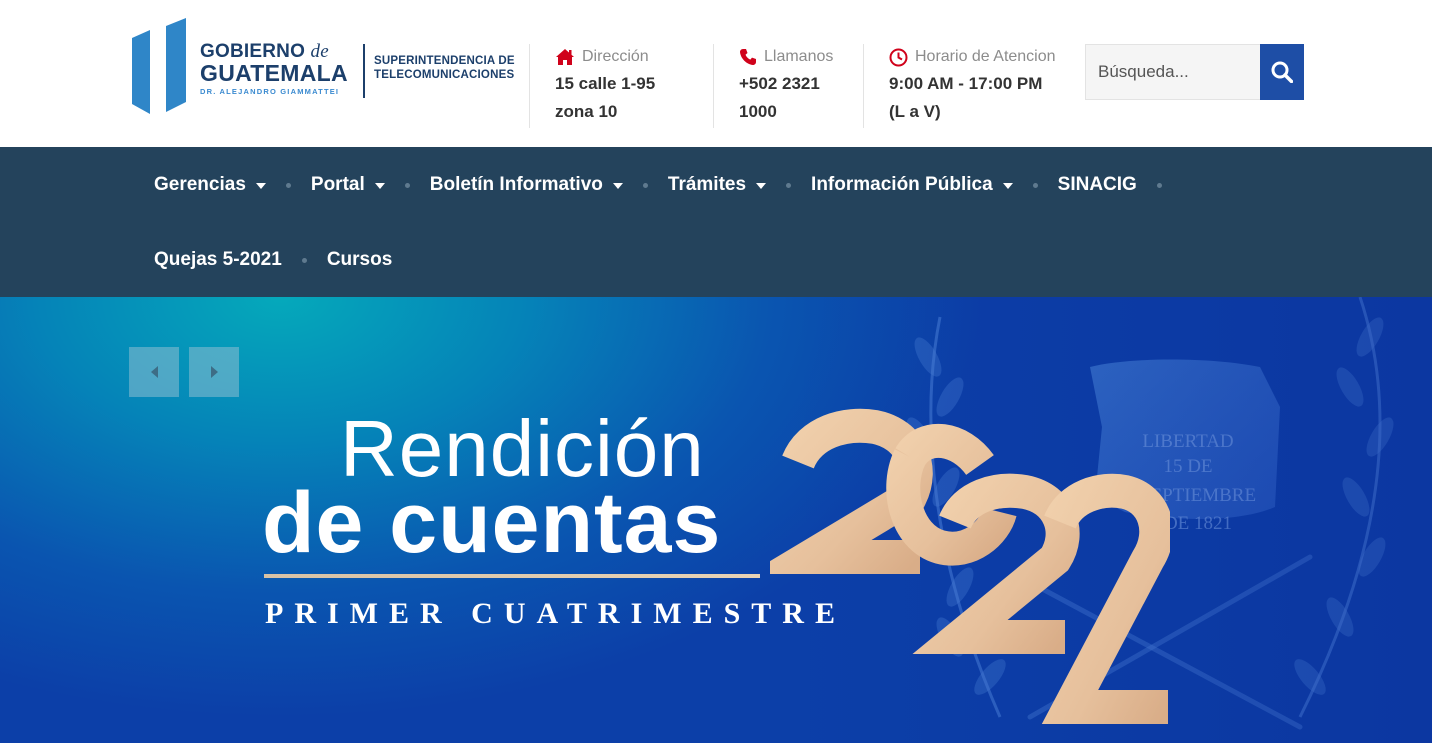 This screenshot has width=1432, height=743. Describe the element at coordinates (966, 83) in the screenshot. I see `hours-line1: 9:00 AM - 17:00 PM` at that location.